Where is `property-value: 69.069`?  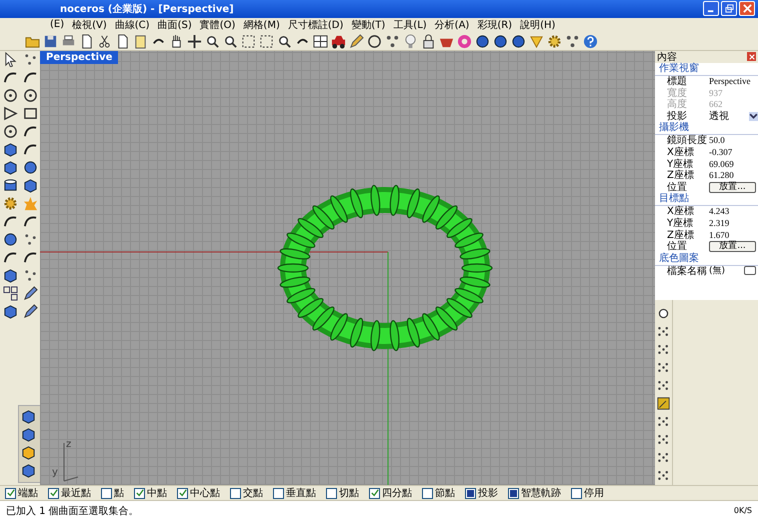 property-value: 69.069 is located at coordinates (733, 164).